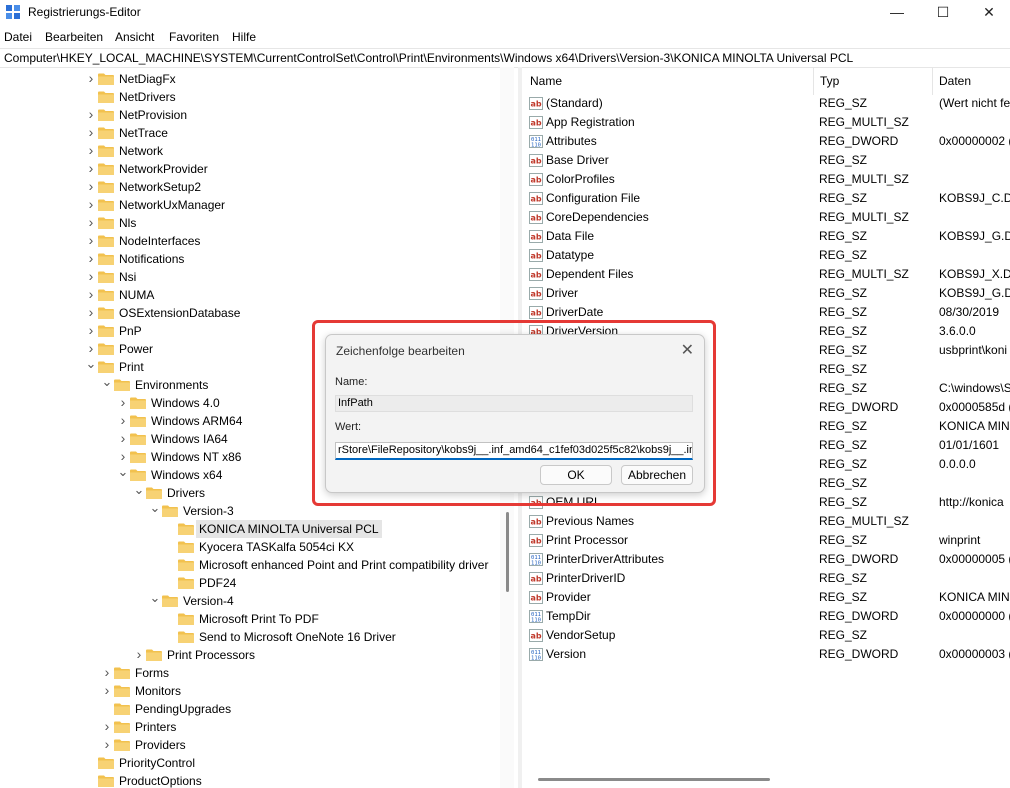  Describe the element at coordinates (250, 169) in the screenshot. I see `tree-item: › NetworkProvider` at that location.